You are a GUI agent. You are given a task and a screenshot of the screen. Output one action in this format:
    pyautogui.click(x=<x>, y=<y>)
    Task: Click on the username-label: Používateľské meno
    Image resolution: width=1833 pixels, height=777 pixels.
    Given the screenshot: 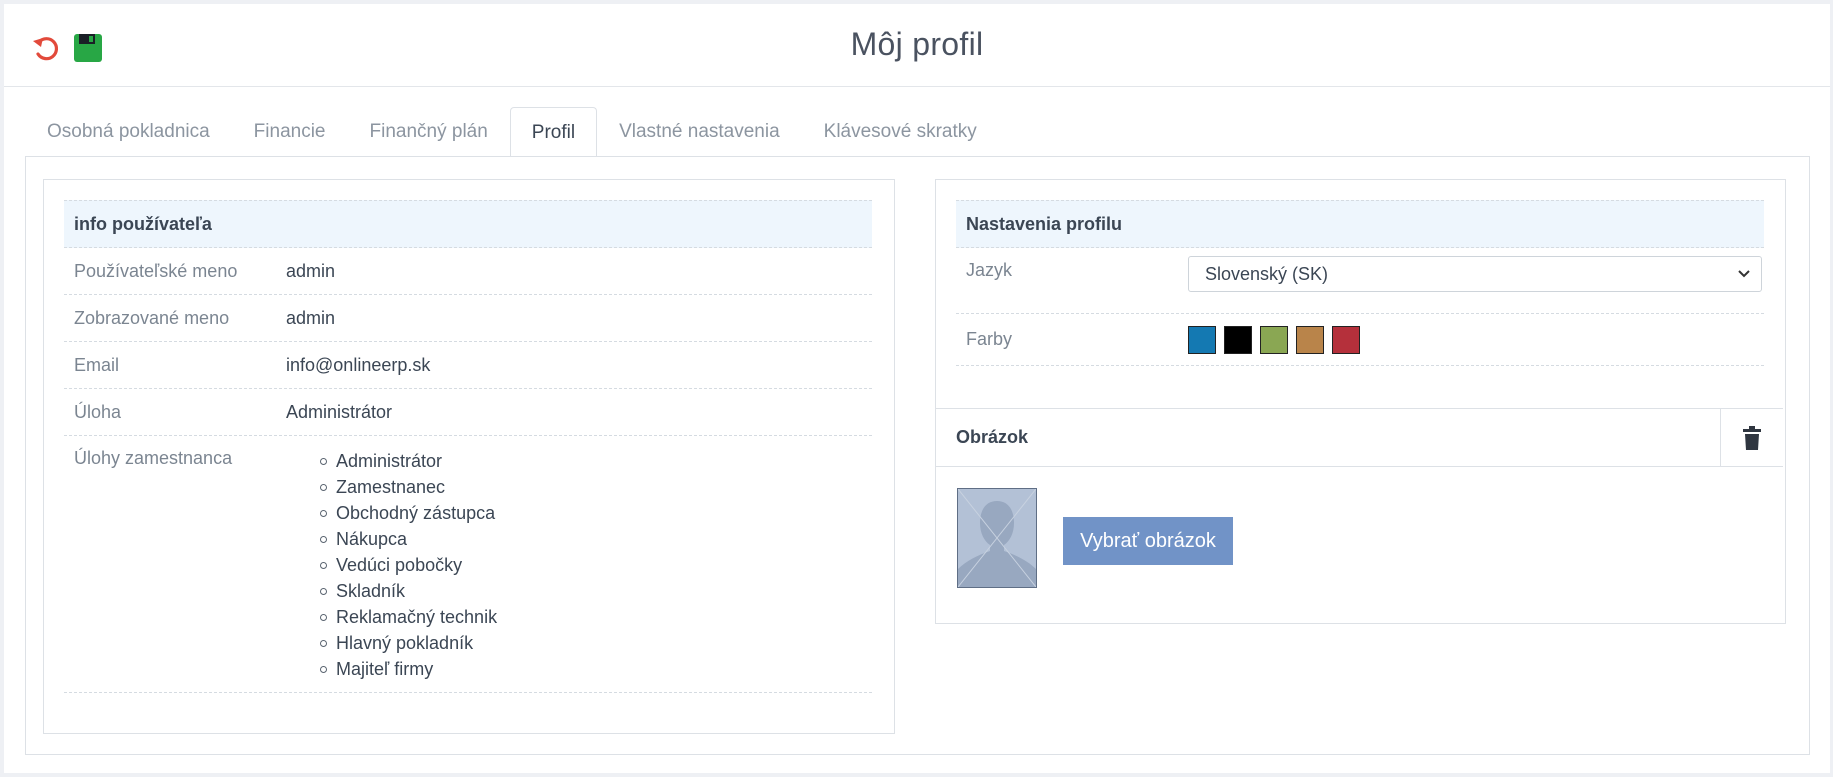 What is the action you would take?
    pyautogui.click(x=156, y=270)
    